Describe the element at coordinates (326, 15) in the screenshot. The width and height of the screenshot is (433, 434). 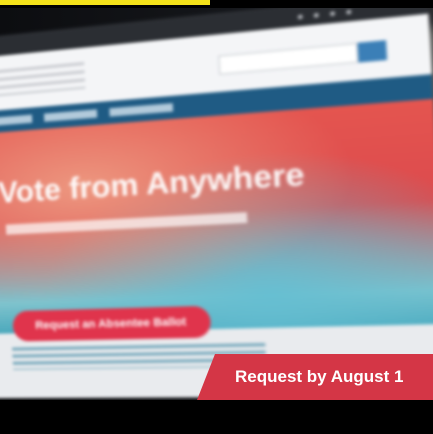
I see `browser-dots-icon: ● ● ● ●` at that location.